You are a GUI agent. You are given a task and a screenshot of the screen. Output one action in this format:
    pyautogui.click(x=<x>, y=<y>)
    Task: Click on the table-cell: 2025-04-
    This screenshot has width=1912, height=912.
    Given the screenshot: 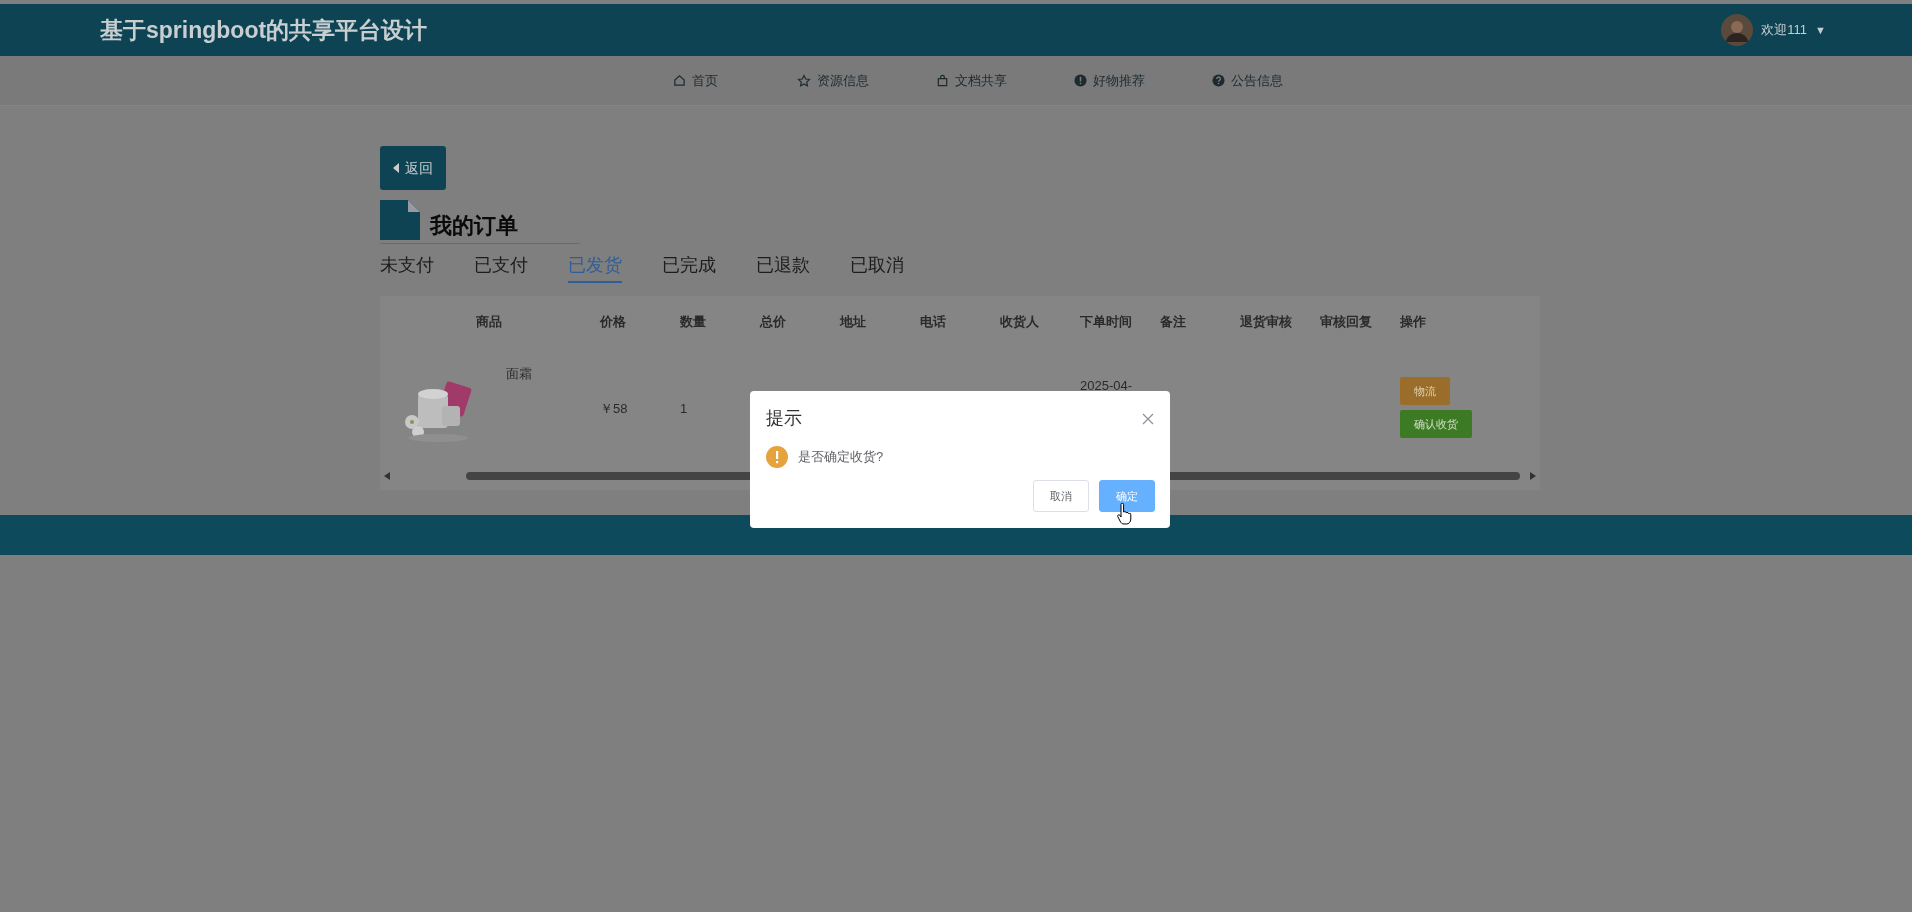 What is the action you would take?
    pyautogui.click(x=1106, y=385)
    